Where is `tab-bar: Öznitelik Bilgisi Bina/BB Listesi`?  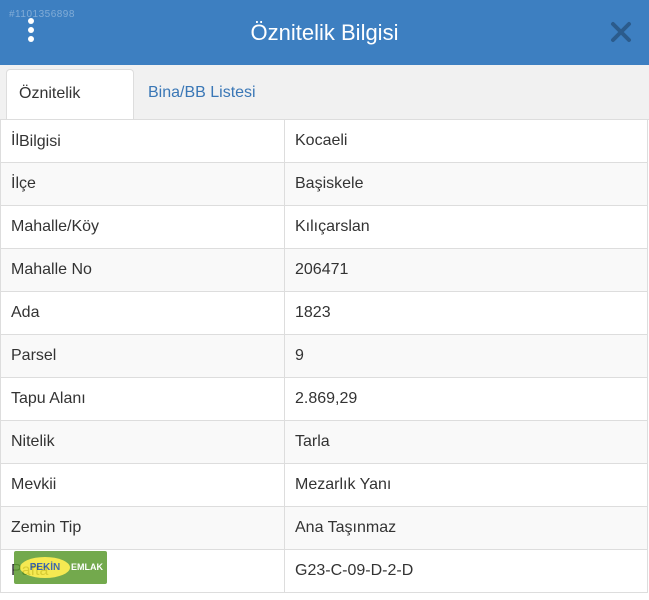
tab-bar: Öznitelik Bilgisi Bina/BB Listesi is located at coordinates (324, 107).